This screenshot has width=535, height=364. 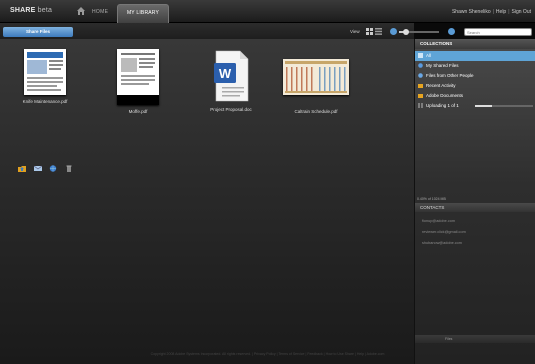 I want to click on storage-usage: 0.40% of 1024 MB, so click(x=431, y=199).